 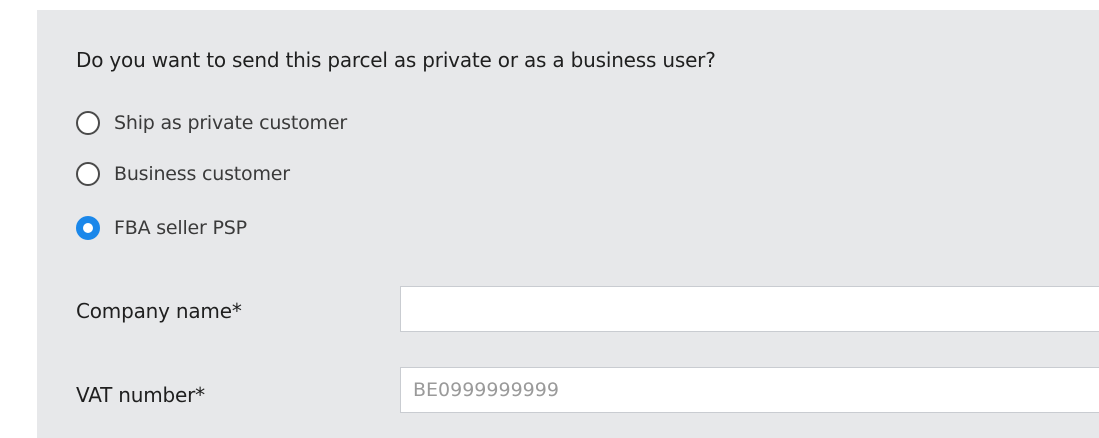 I want to click on radio-label-private-customer: Ship as private customer, so click(x=230, y=123).